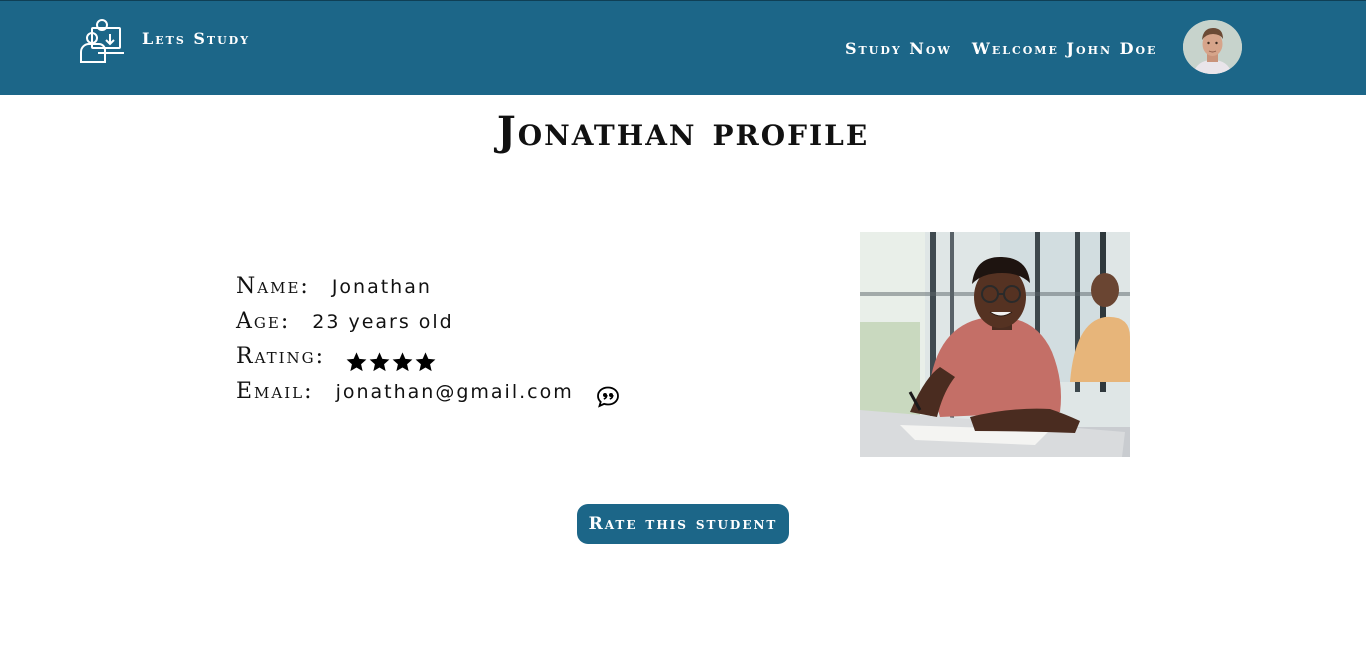  What do you see at coordinates (995, 344) in the screenshot?
I see `student-photo` at bounding box center [995, 344].